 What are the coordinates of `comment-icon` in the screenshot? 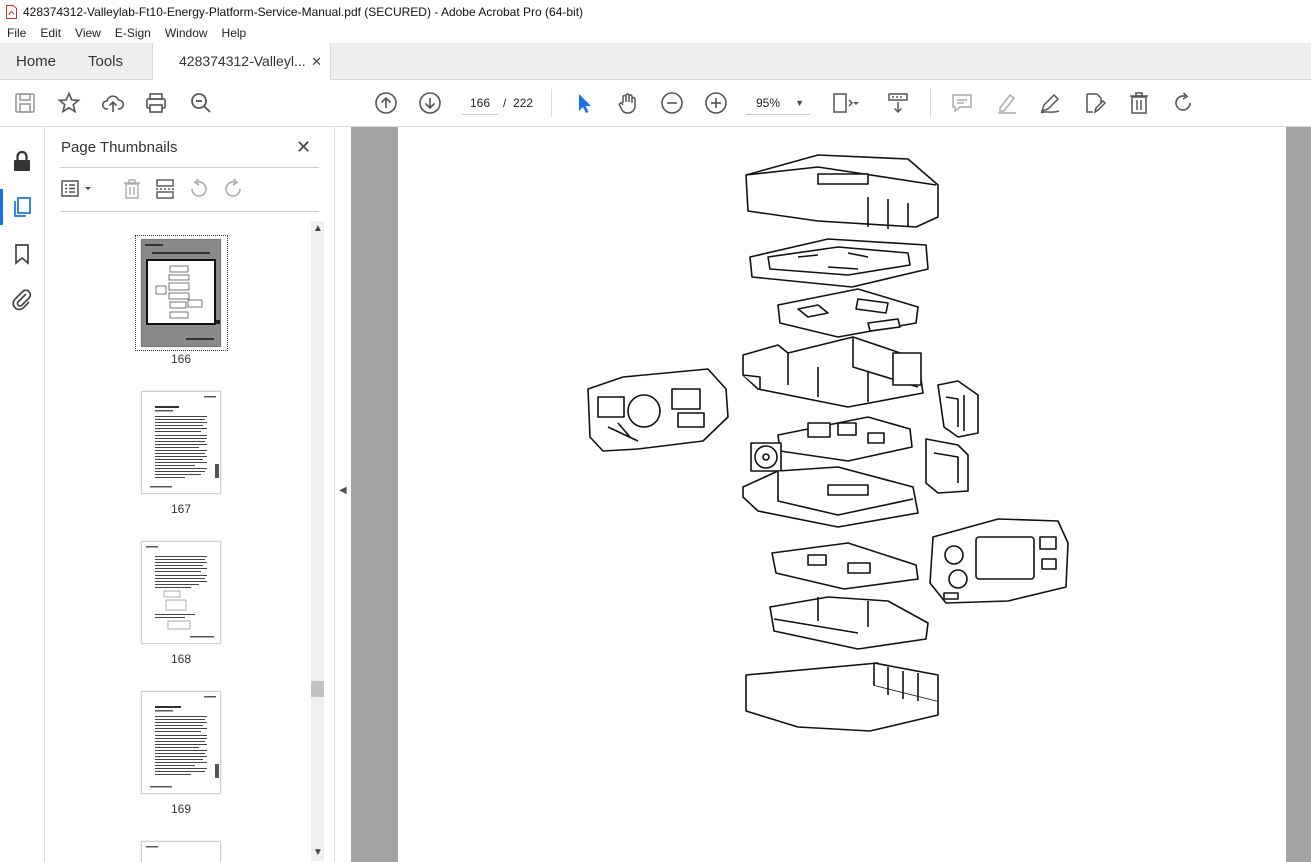 It's located at (962, 103).